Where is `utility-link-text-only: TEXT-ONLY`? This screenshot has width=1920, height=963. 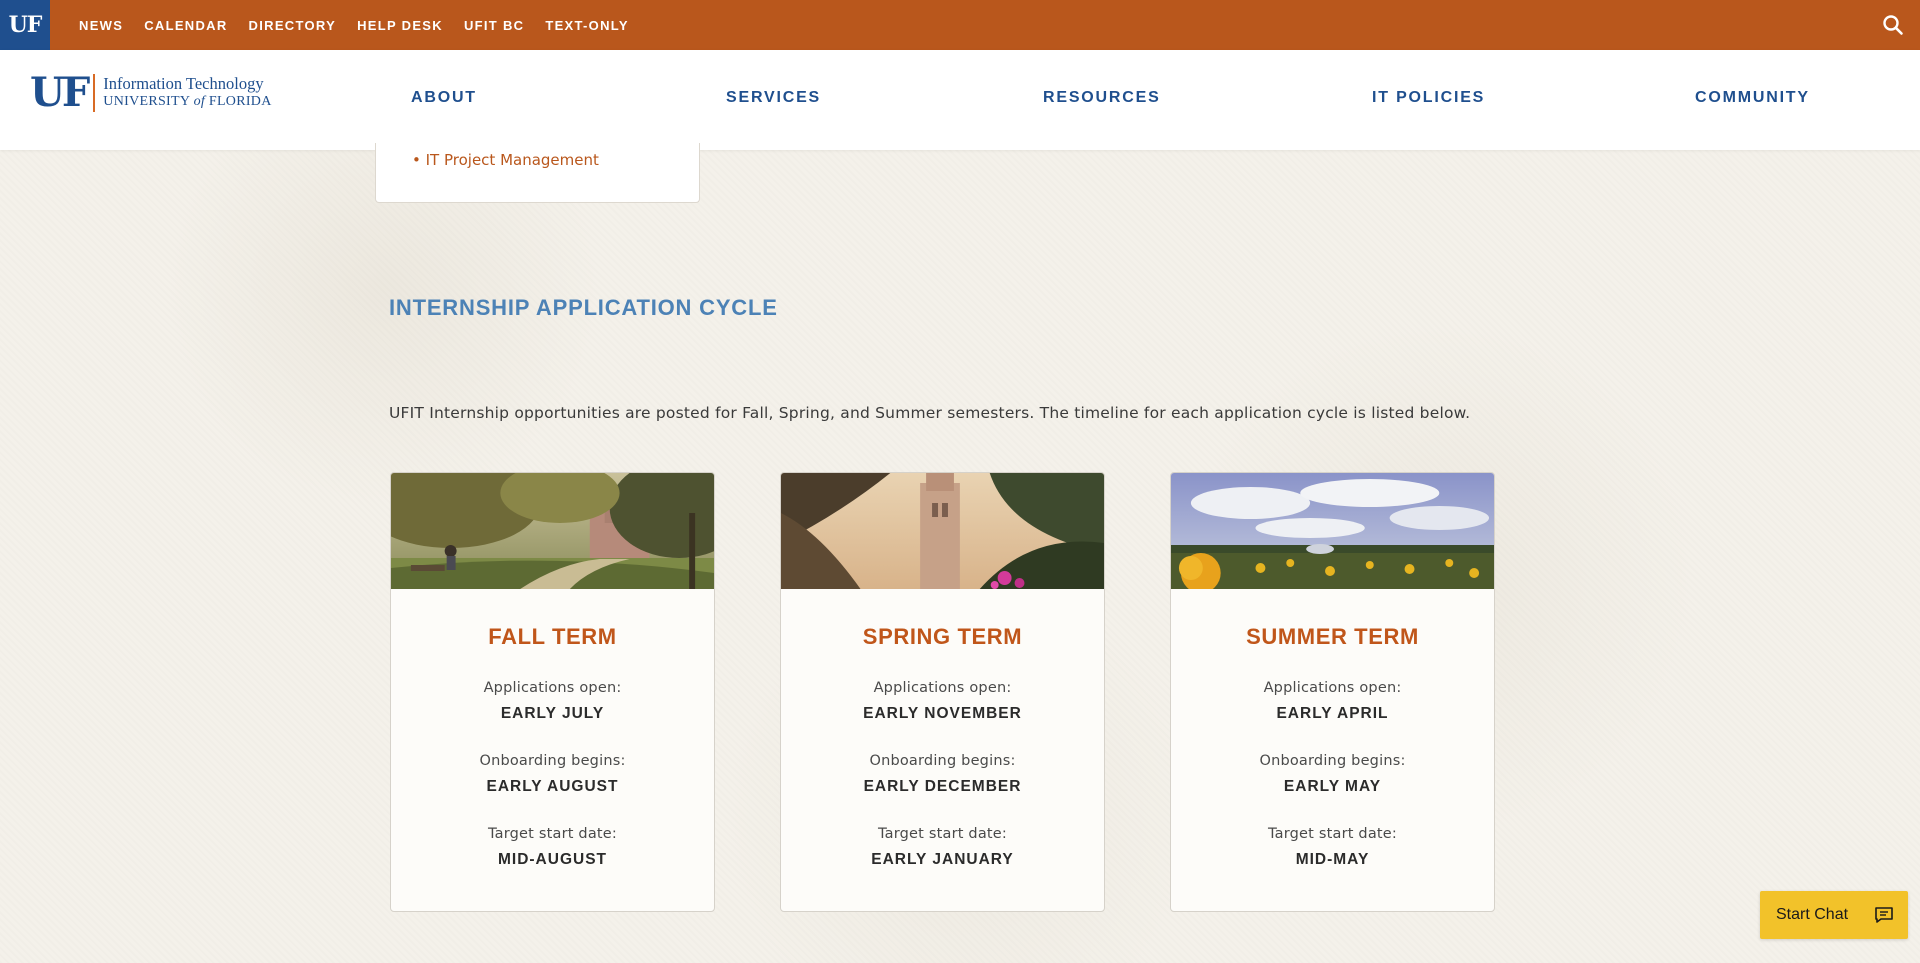 utility-link-text-only: TEXT-ONLY is located at coordinates (586, 25).